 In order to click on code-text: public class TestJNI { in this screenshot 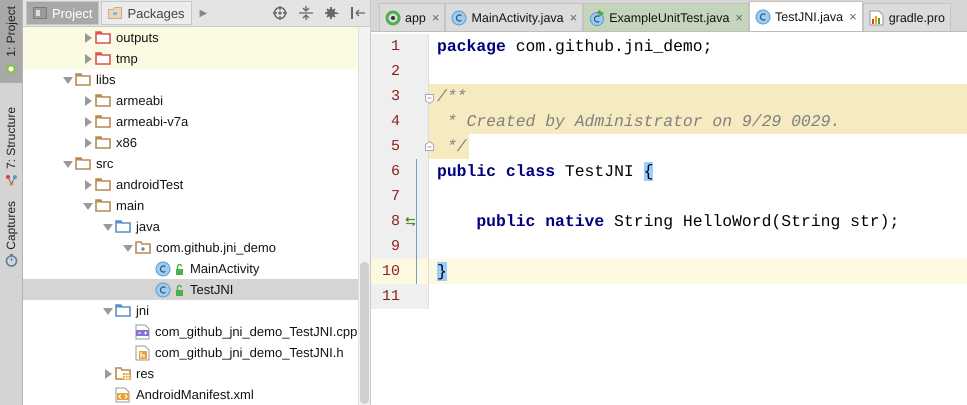, I will do `click(545, 172)`.